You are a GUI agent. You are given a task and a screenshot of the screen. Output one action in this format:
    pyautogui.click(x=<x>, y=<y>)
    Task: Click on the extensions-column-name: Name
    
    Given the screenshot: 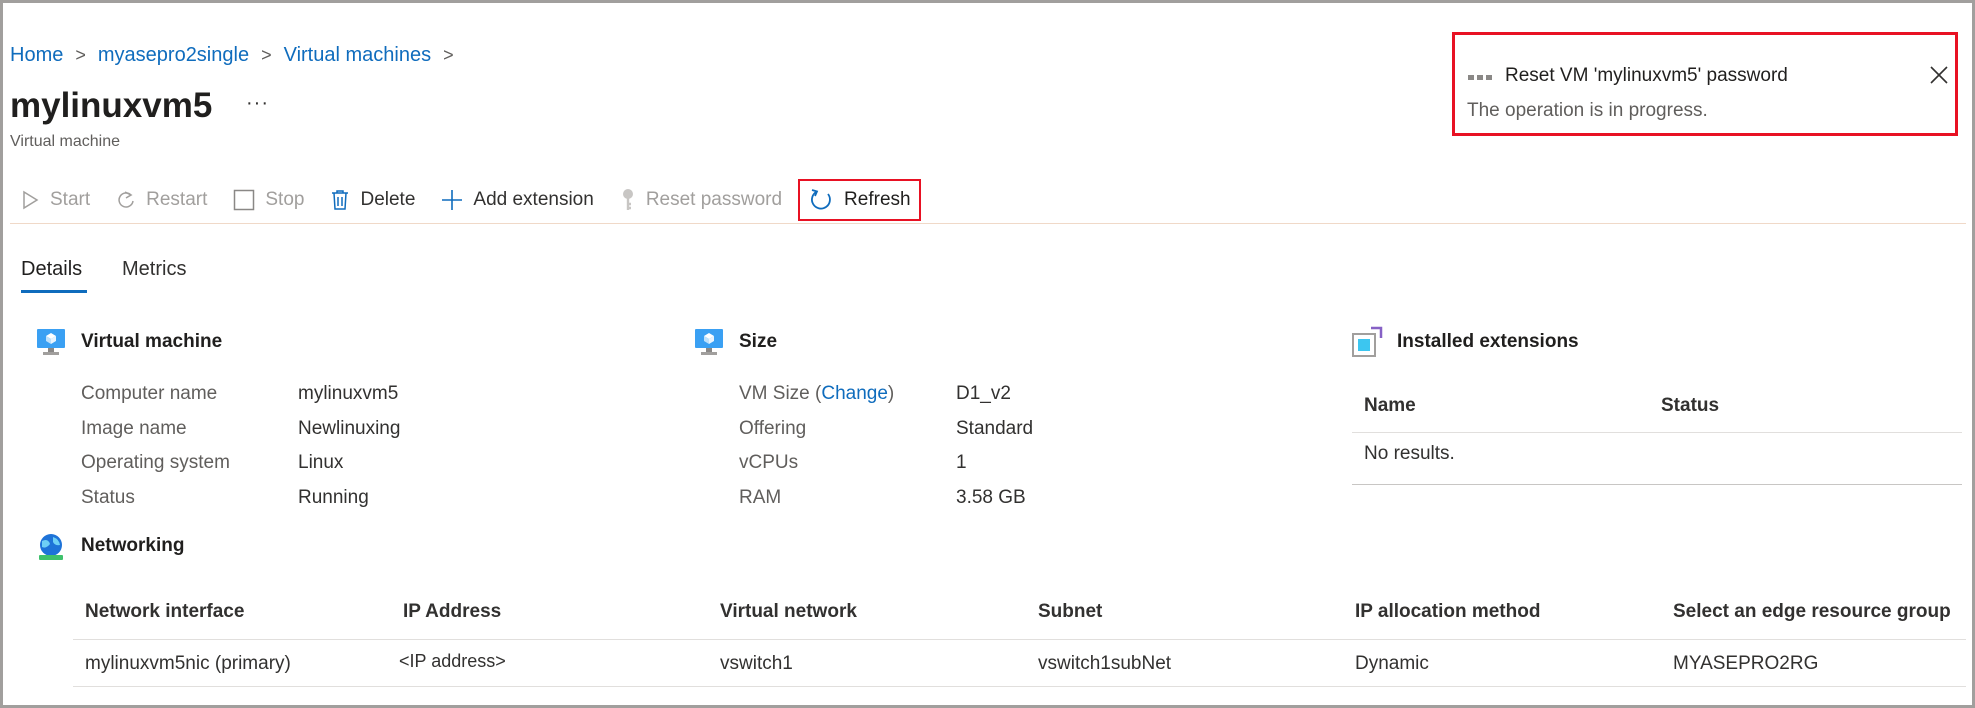 What is the action you would take?
    pyautogui.click(x=1390, y=405)
    